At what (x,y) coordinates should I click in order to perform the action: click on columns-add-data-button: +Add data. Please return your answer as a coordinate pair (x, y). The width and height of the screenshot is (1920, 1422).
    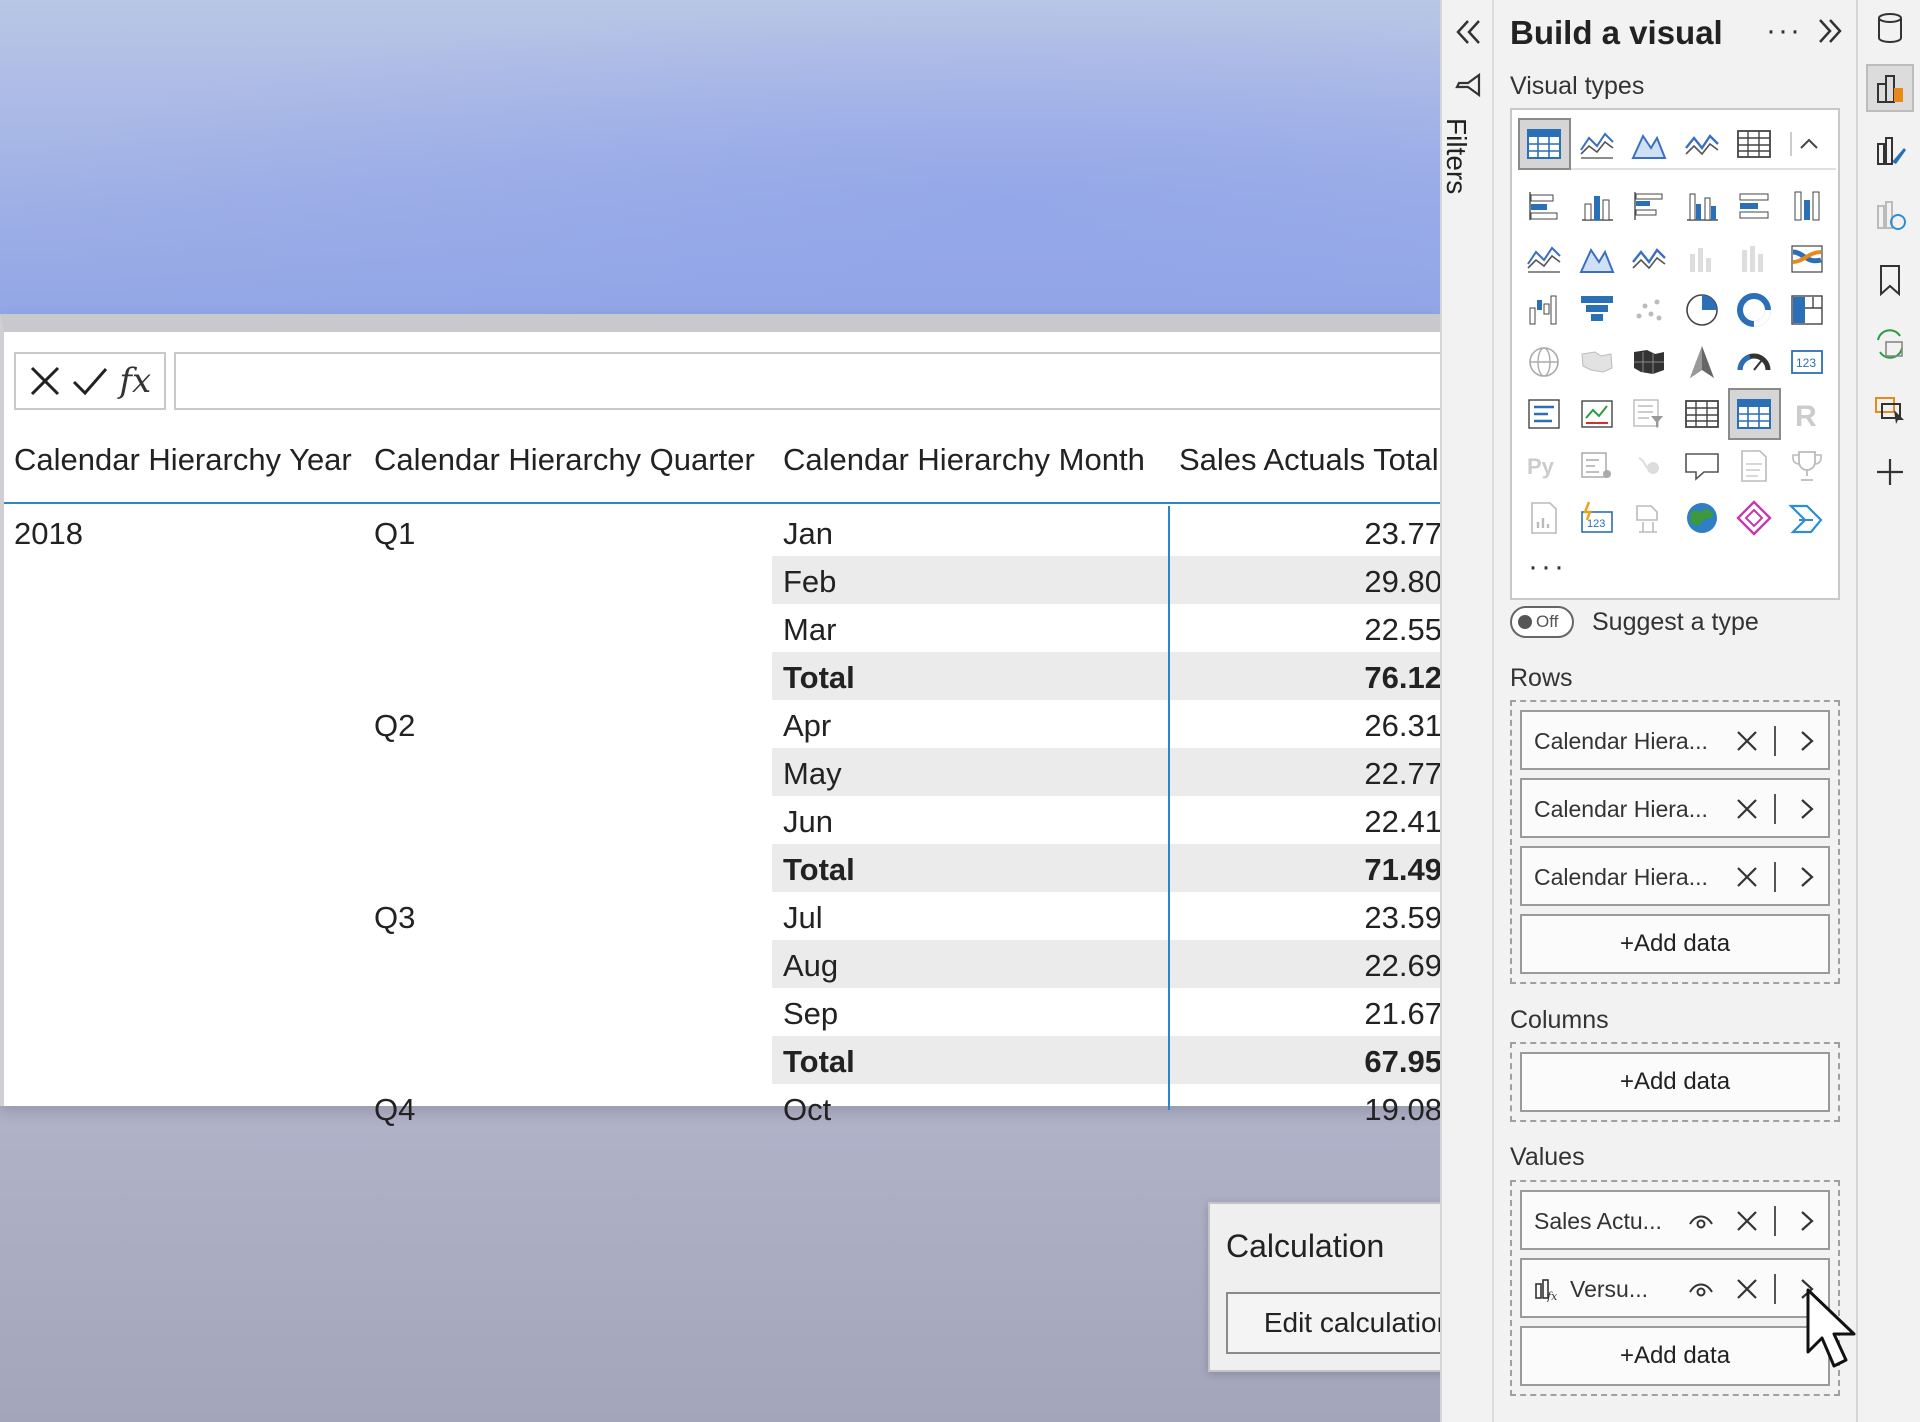
    Looking at the image, I should click on (1675, 1082).